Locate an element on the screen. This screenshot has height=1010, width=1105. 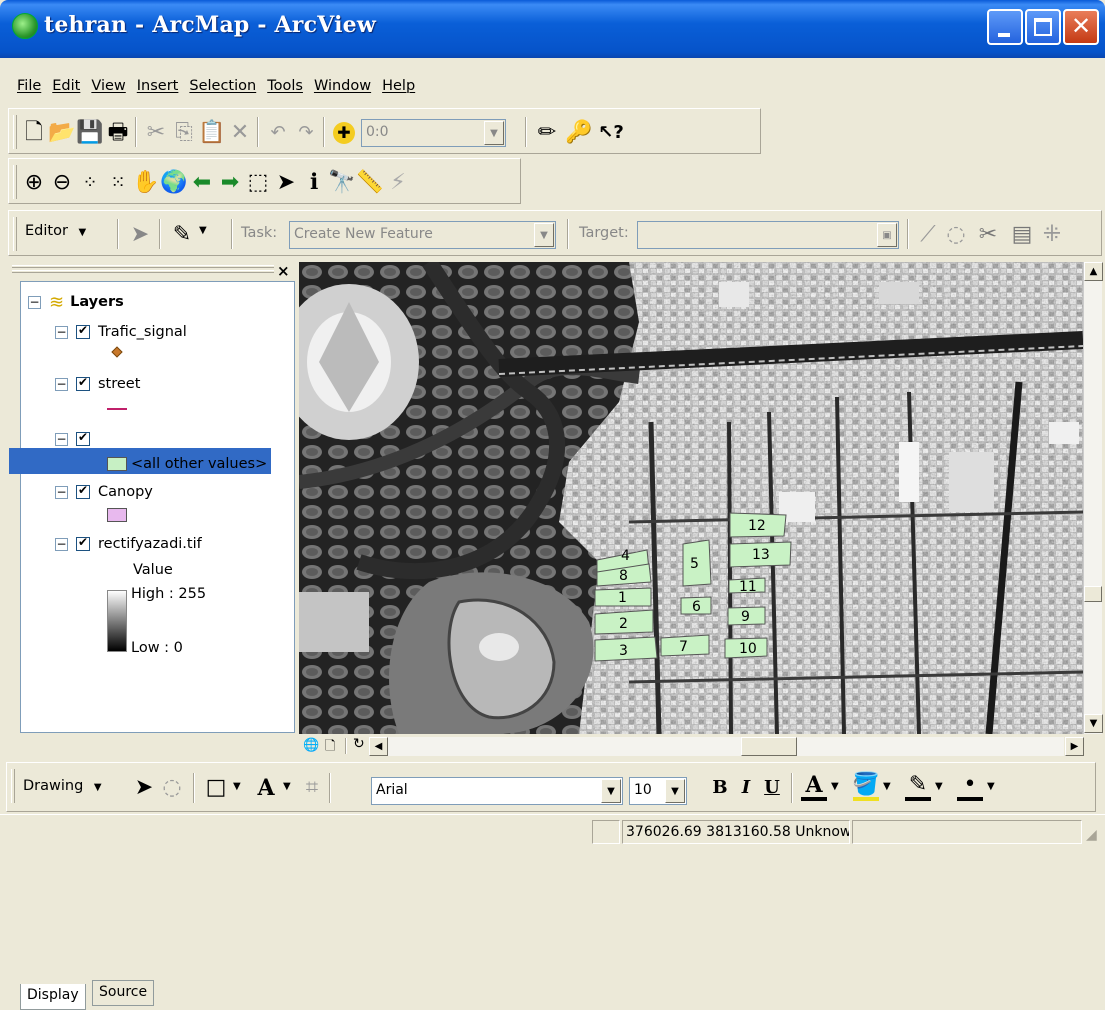
paste-icon: 📋 is located at coordinates (211, 133).